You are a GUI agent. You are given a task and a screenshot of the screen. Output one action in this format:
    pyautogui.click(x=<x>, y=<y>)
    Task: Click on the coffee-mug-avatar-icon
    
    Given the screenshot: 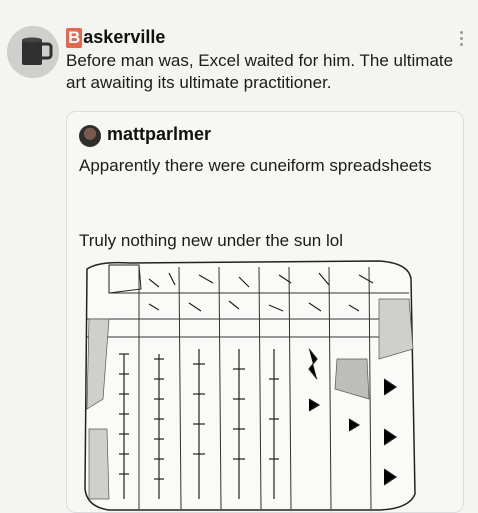 What is the action you would take?
    pyautogui.click(x=33, y=52)
    